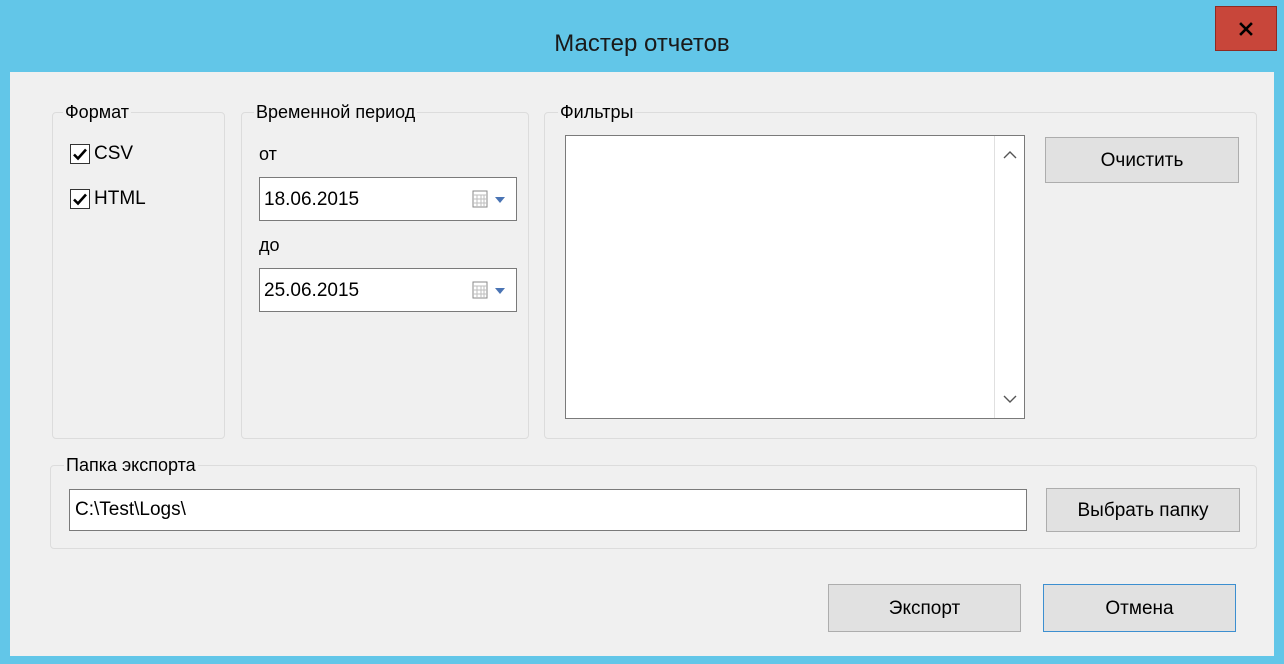 Image resolution: width=1284 pixels, height=664 pixels. I want to click on from-date-picker: 18.06.2015, so click(388, 199).